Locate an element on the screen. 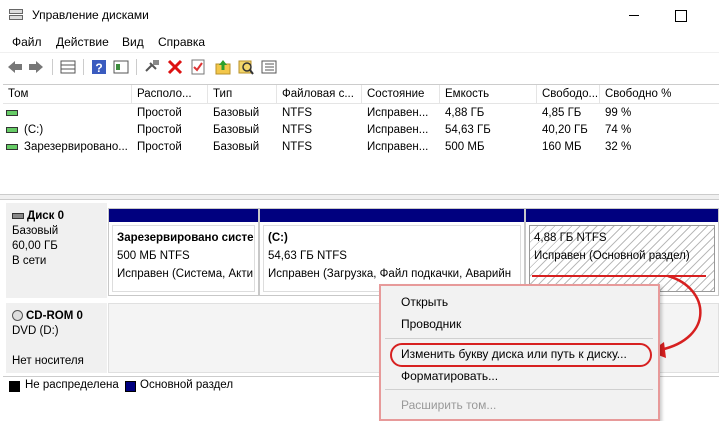 This screenshot has width=719, height=421. column-header-type: Тип is located at coordinates (242, 94).